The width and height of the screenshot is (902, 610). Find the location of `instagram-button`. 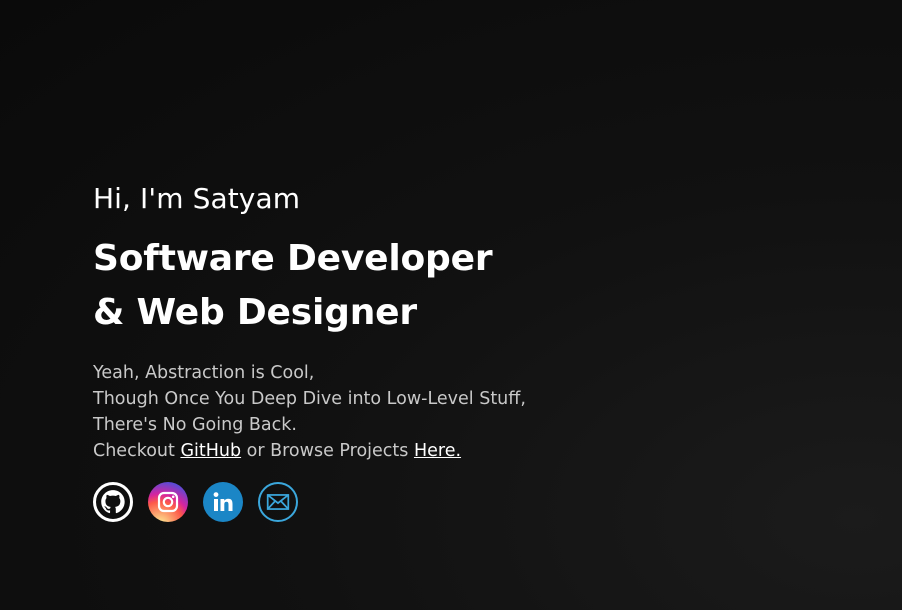

instagram-button is located at coordinates (168, 502).